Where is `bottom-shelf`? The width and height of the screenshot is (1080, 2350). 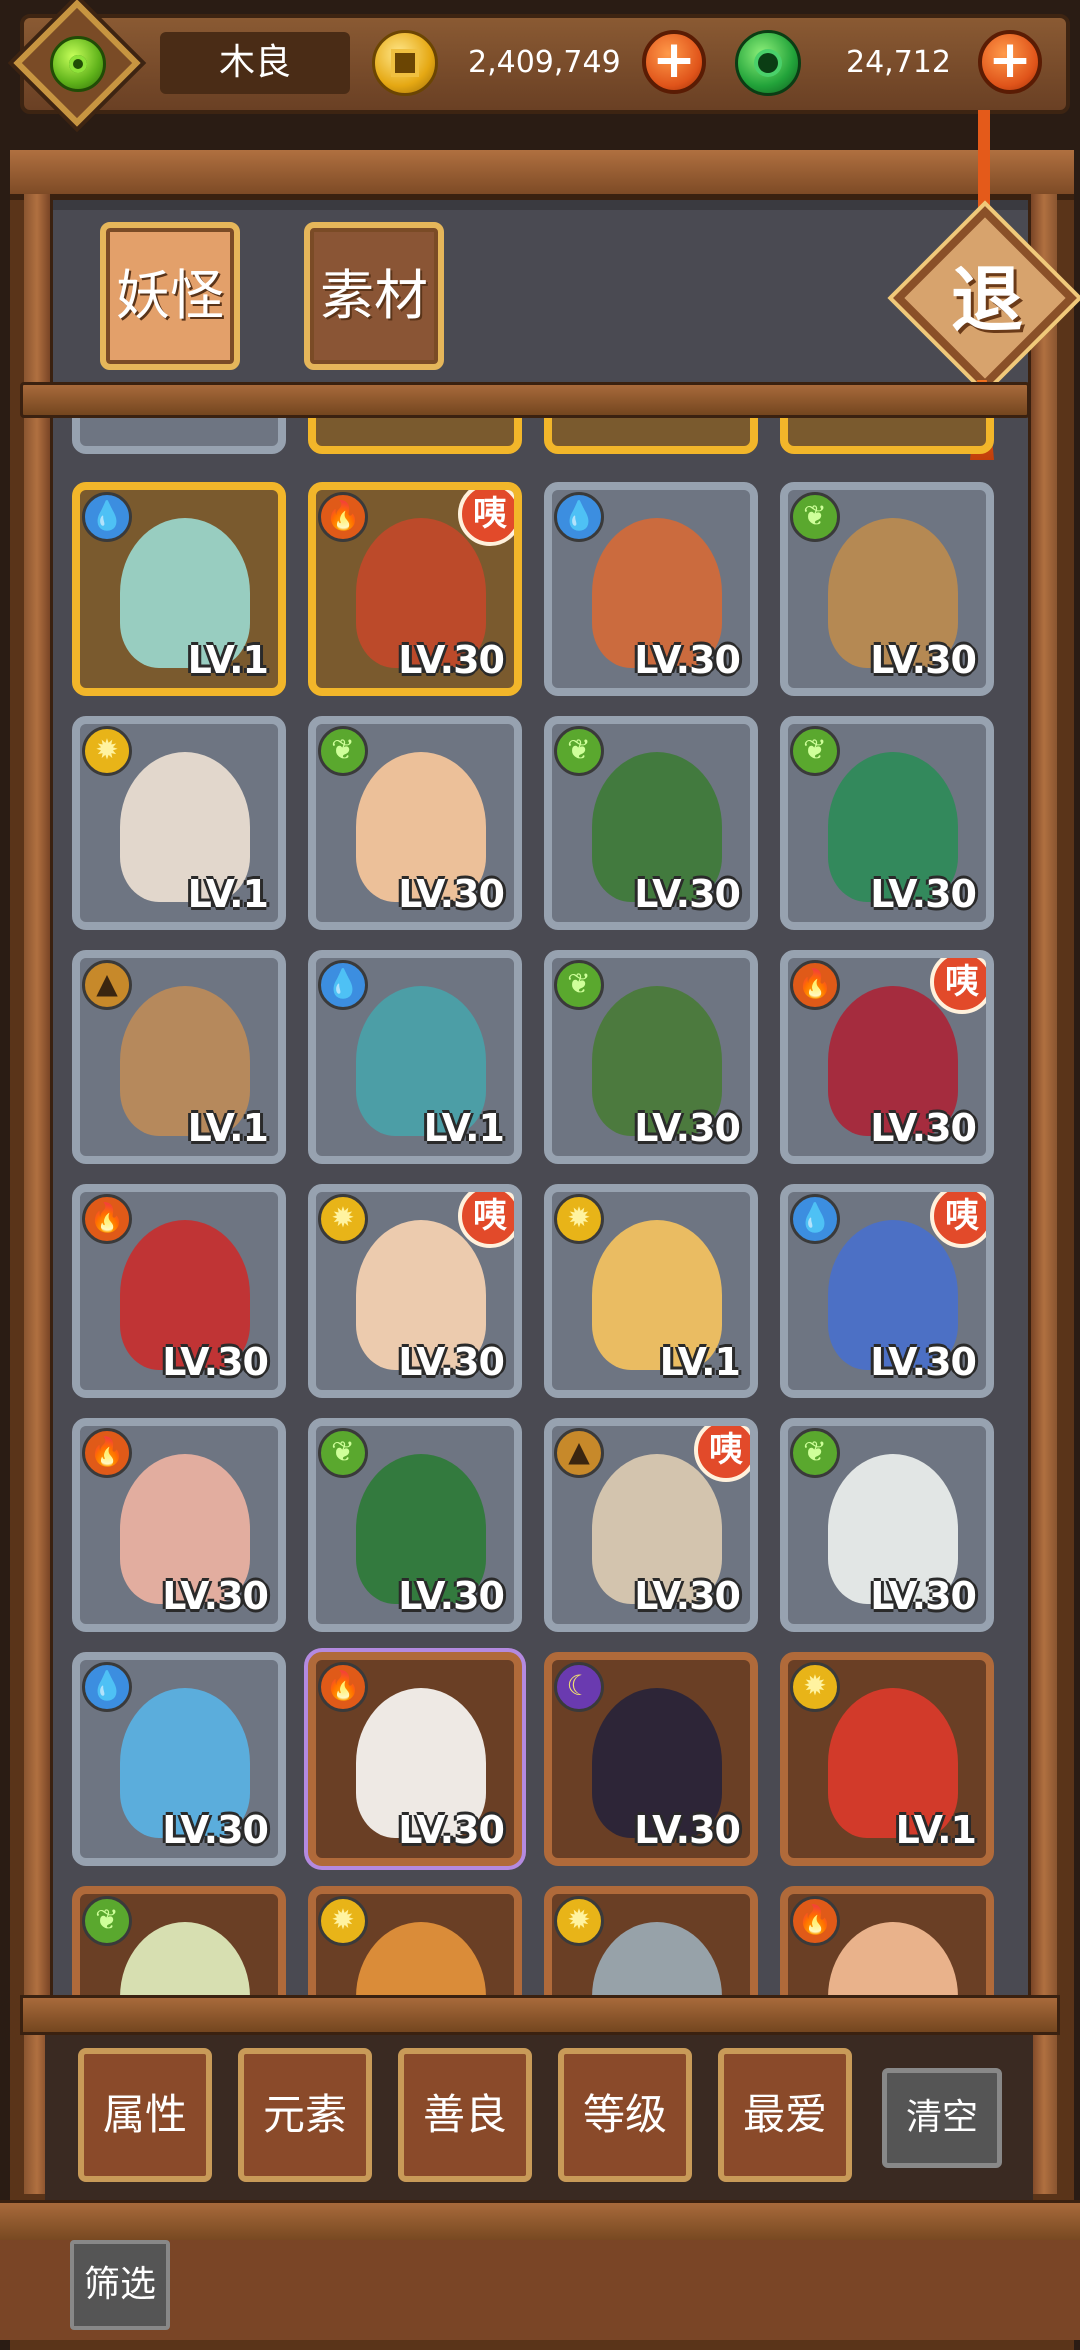 bottom-shelf is located at coordinates (540, 2221).